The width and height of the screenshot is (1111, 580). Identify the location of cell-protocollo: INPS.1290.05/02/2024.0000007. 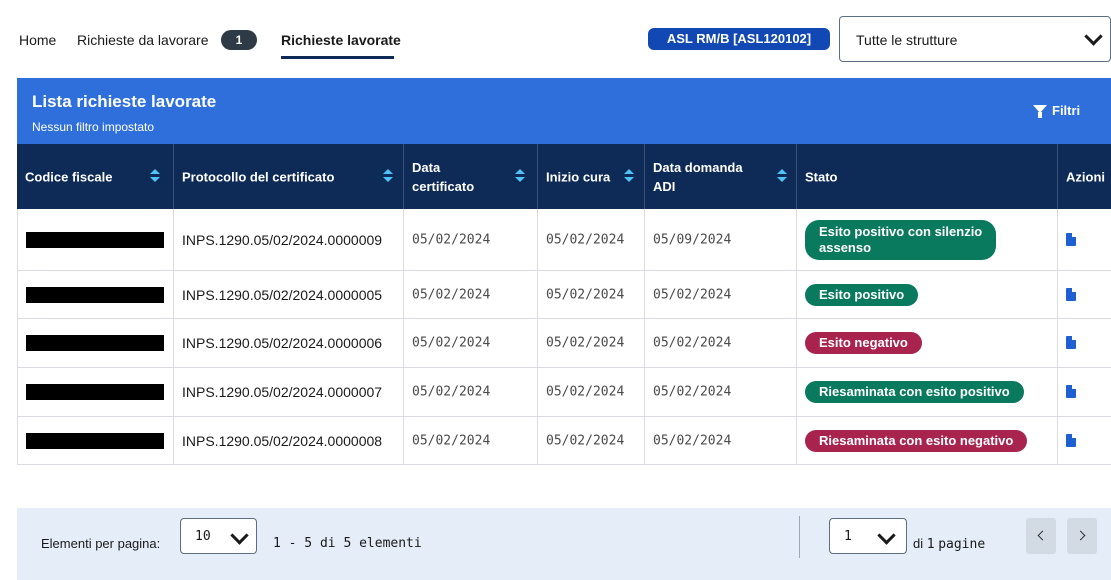
(289, 392).